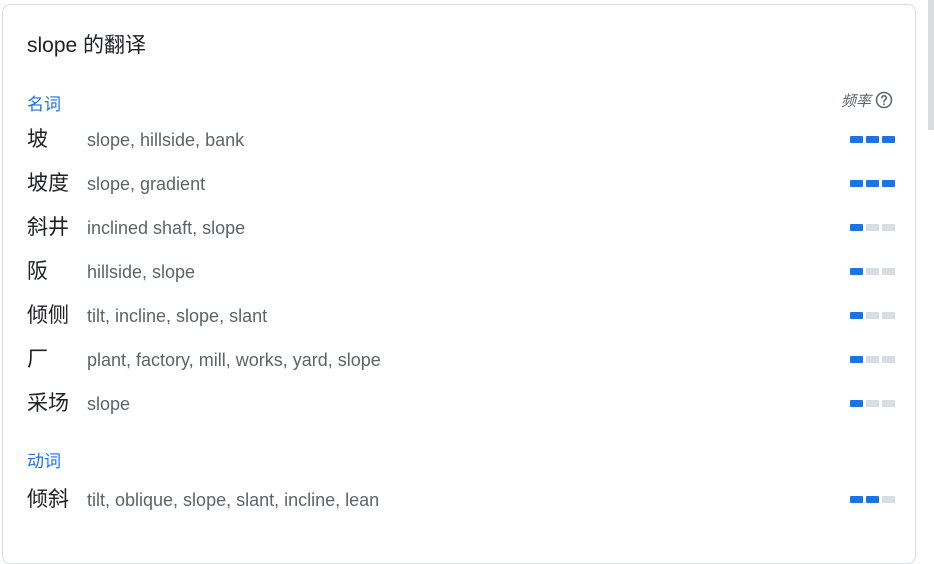 Image resolution: width=934 pixels, height=564 pixels. I want to click on word: 阪, so click(37, 272).